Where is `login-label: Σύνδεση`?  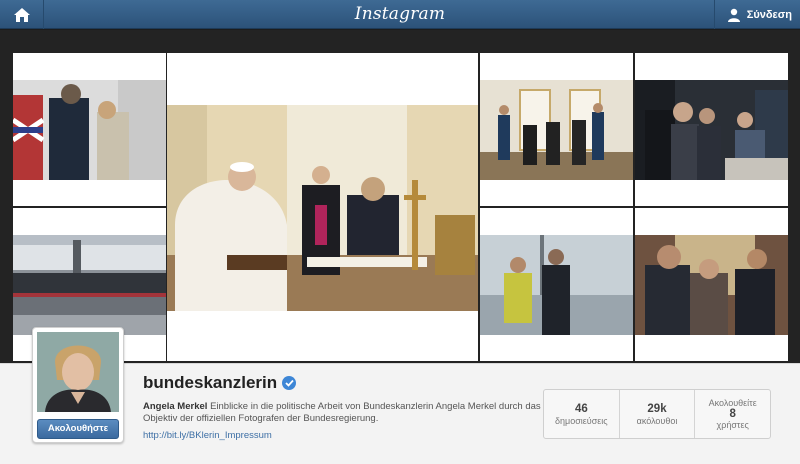
login-label: Σύνδεση is located at coordinates (769, 14).